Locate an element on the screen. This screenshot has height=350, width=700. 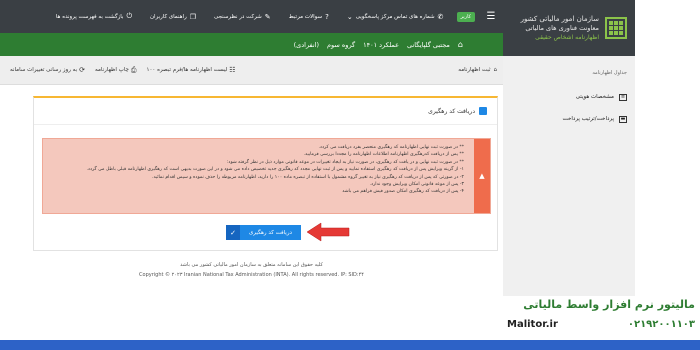
list-icon: ☷ is located at coordinates (232, 70).